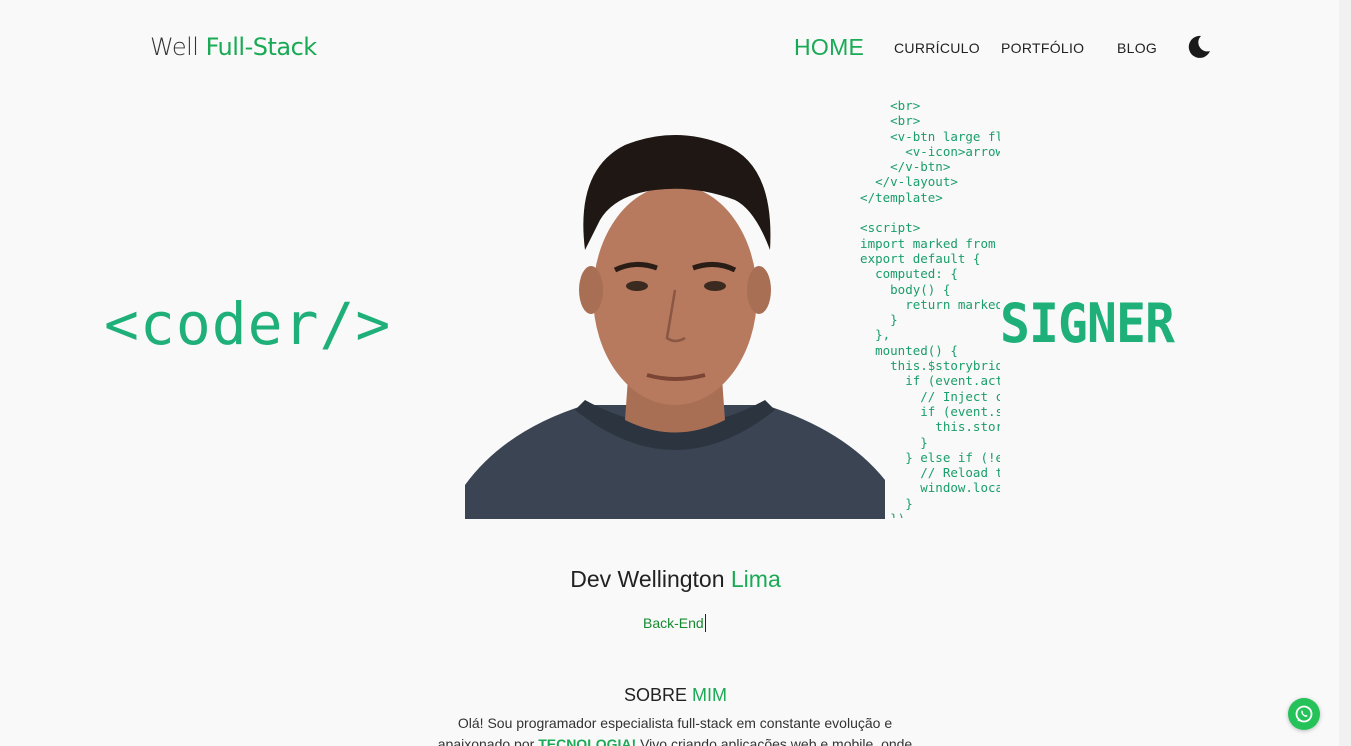  I want to click on nav-home: HOME, so click(829, 47).